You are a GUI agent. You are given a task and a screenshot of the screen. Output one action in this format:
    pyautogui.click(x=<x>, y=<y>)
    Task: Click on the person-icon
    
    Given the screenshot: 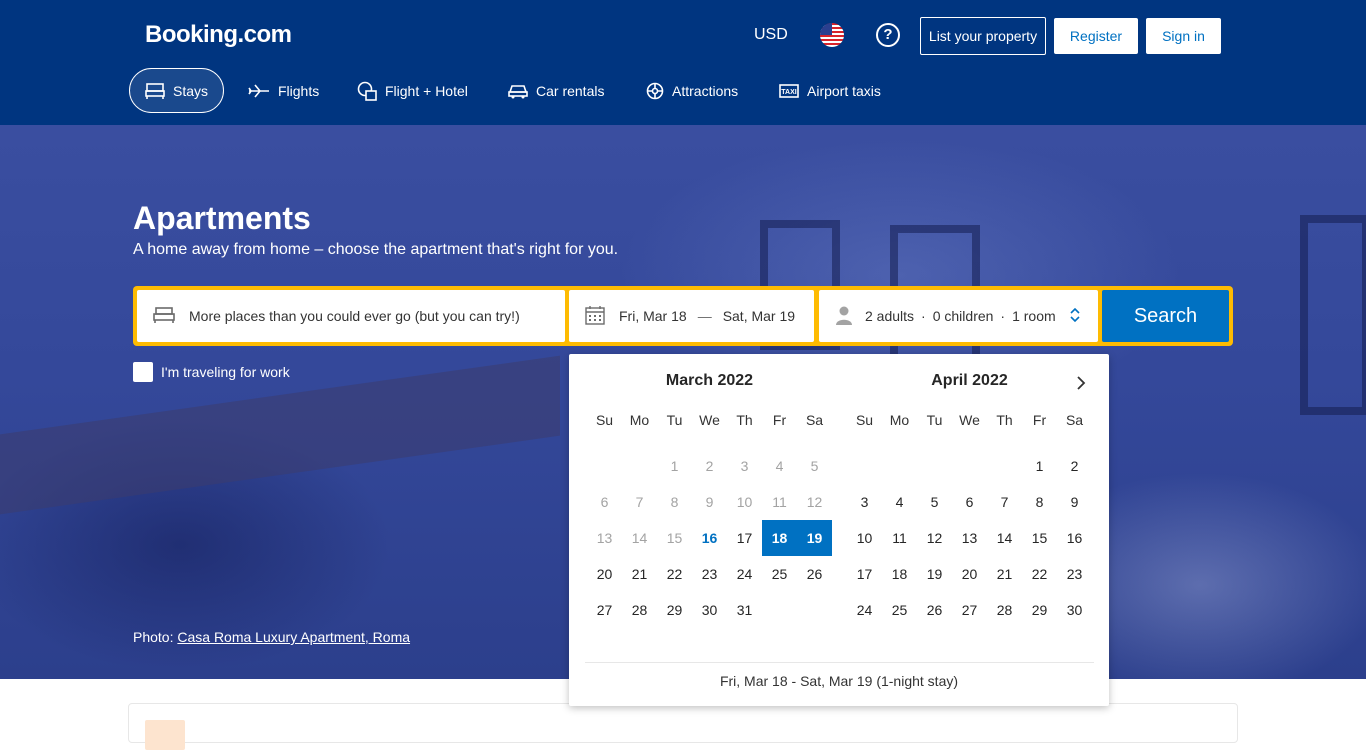 What is the action you would take?
    pyautogui.click(x=844, y=316)
    